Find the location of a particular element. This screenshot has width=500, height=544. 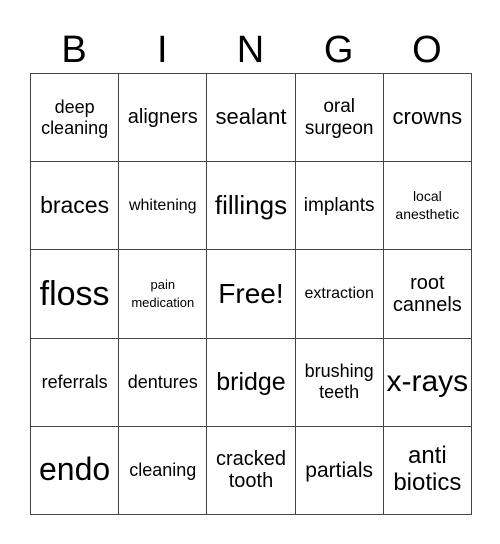

bingo-cell: whitening is located at coordinates (163, 206).